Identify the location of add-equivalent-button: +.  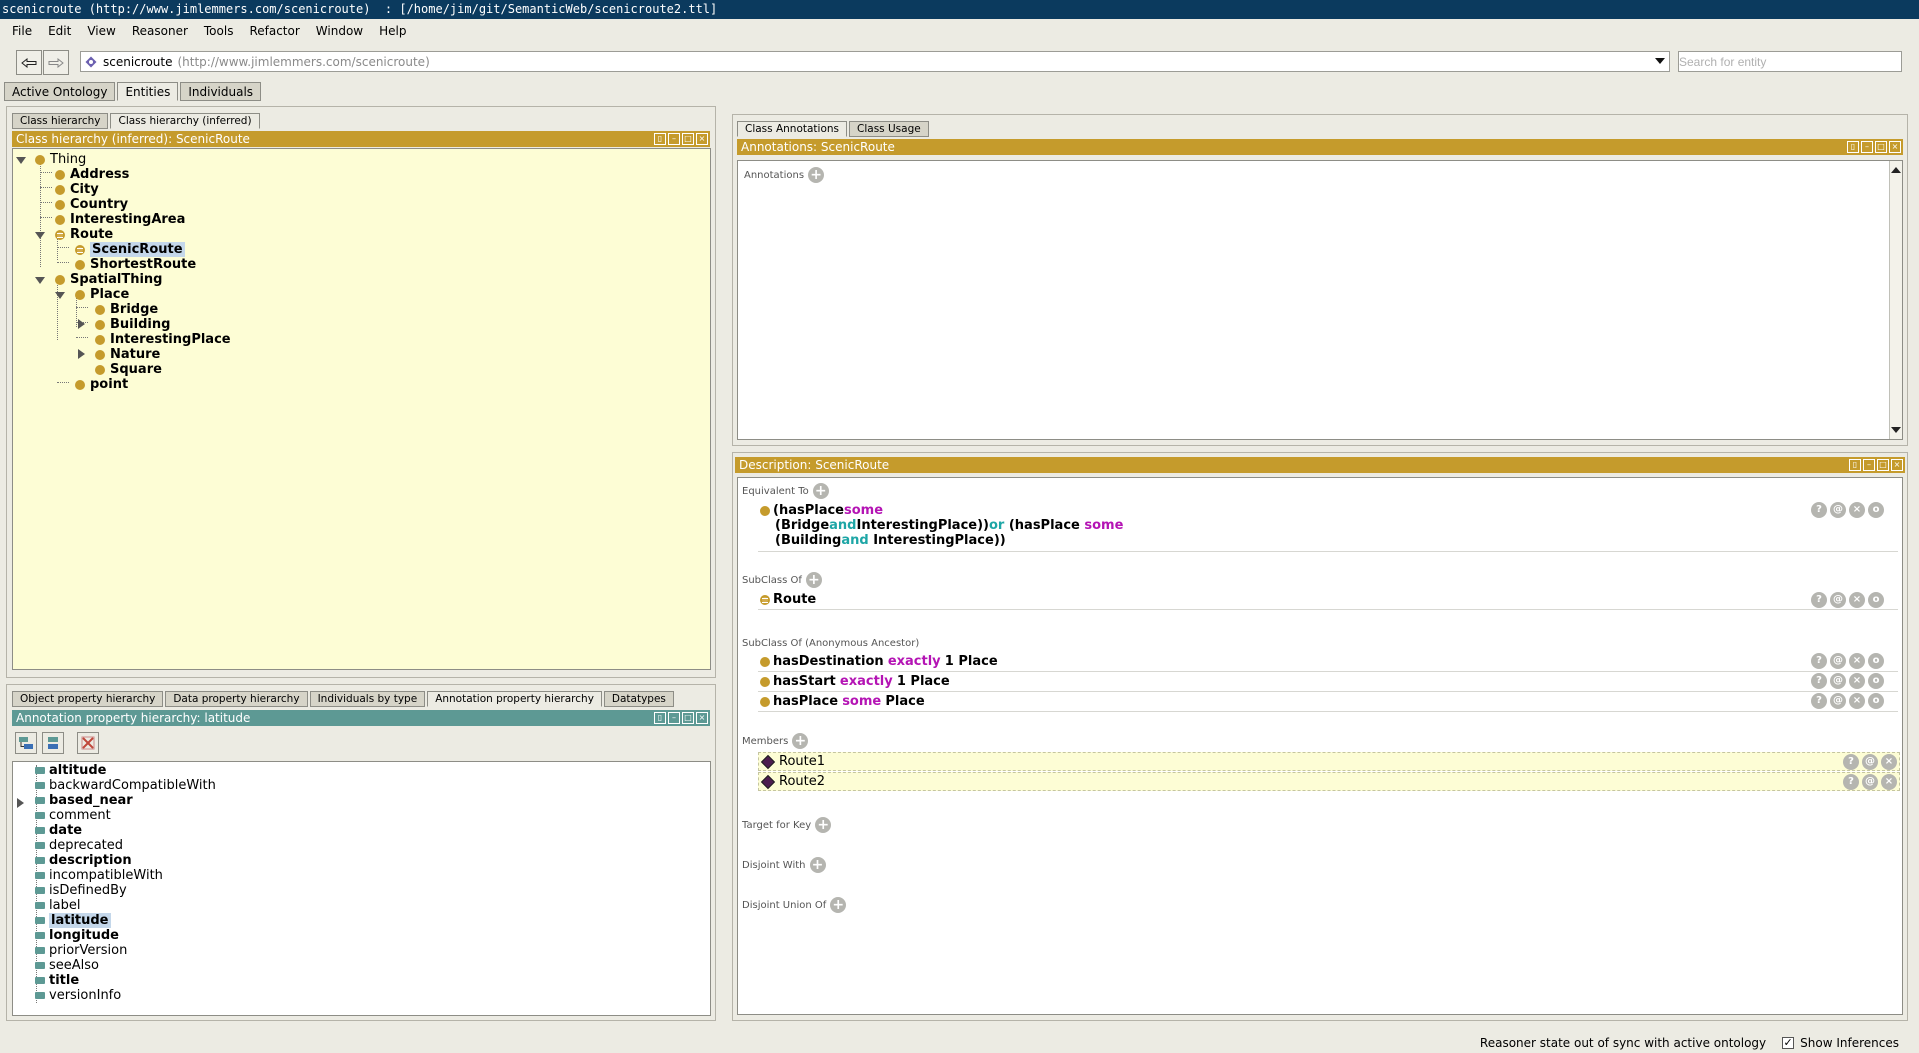
(820, 491).